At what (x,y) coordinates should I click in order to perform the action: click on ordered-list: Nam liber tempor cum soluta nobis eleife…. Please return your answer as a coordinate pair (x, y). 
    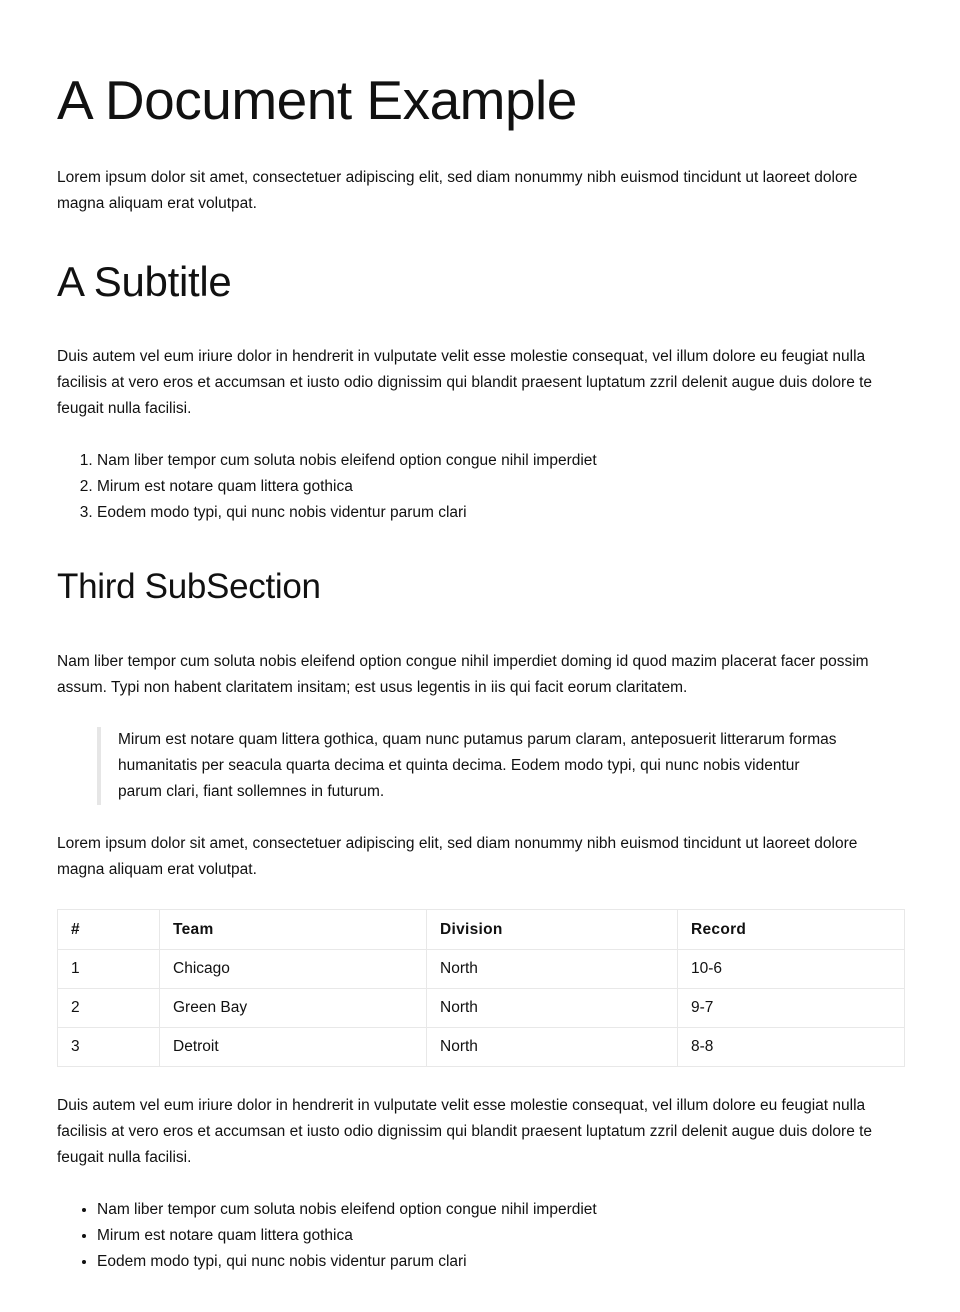
    Looking at the image, I should click on (480, 487).